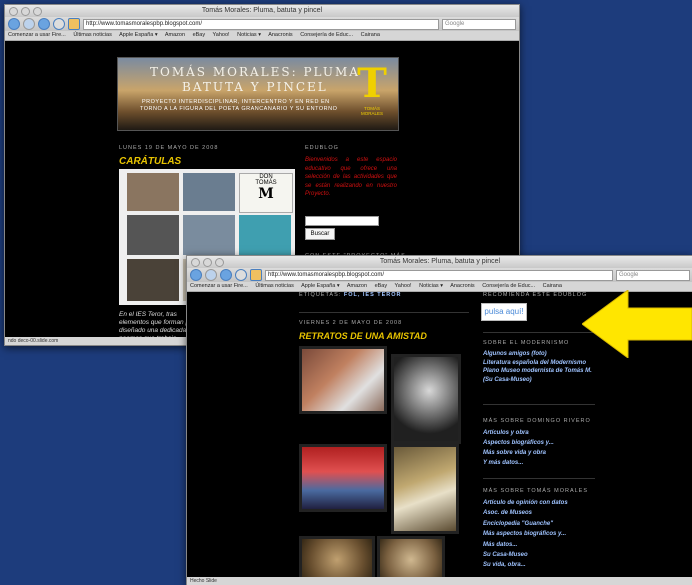 Image resolution: width=692 pixels, height=585 pixels. What do you see at coordinates (538, 503) in the screenshot?
I see `morales-link: Artículo de opinión con datos` at bounding box center [538, 503].